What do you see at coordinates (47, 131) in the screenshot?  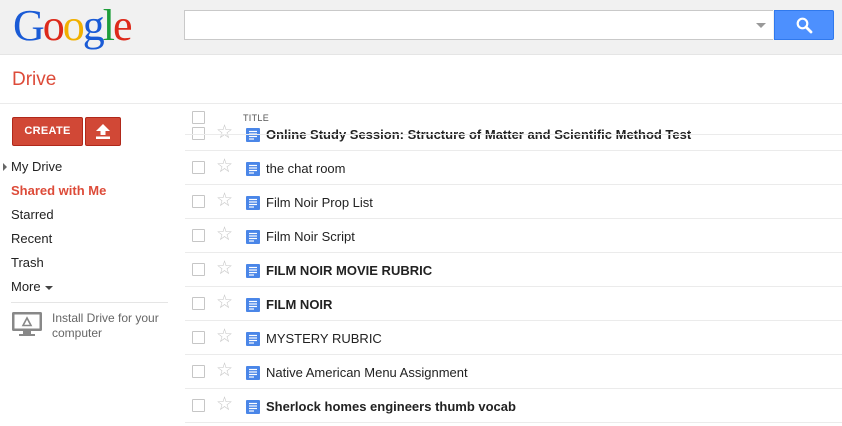 I see `create-button: CREATE` at bounding box center [47, 131].